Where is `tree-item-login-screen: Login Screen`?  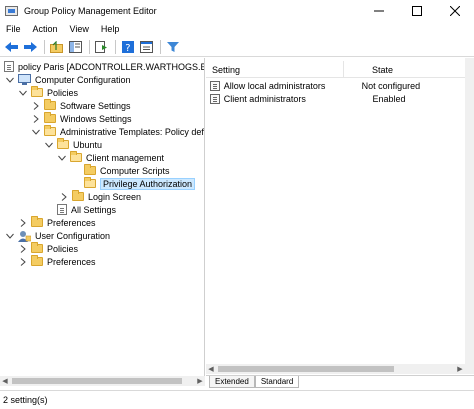 tree-item-login-screen: Login Screen is located at coordinates (99, 196).